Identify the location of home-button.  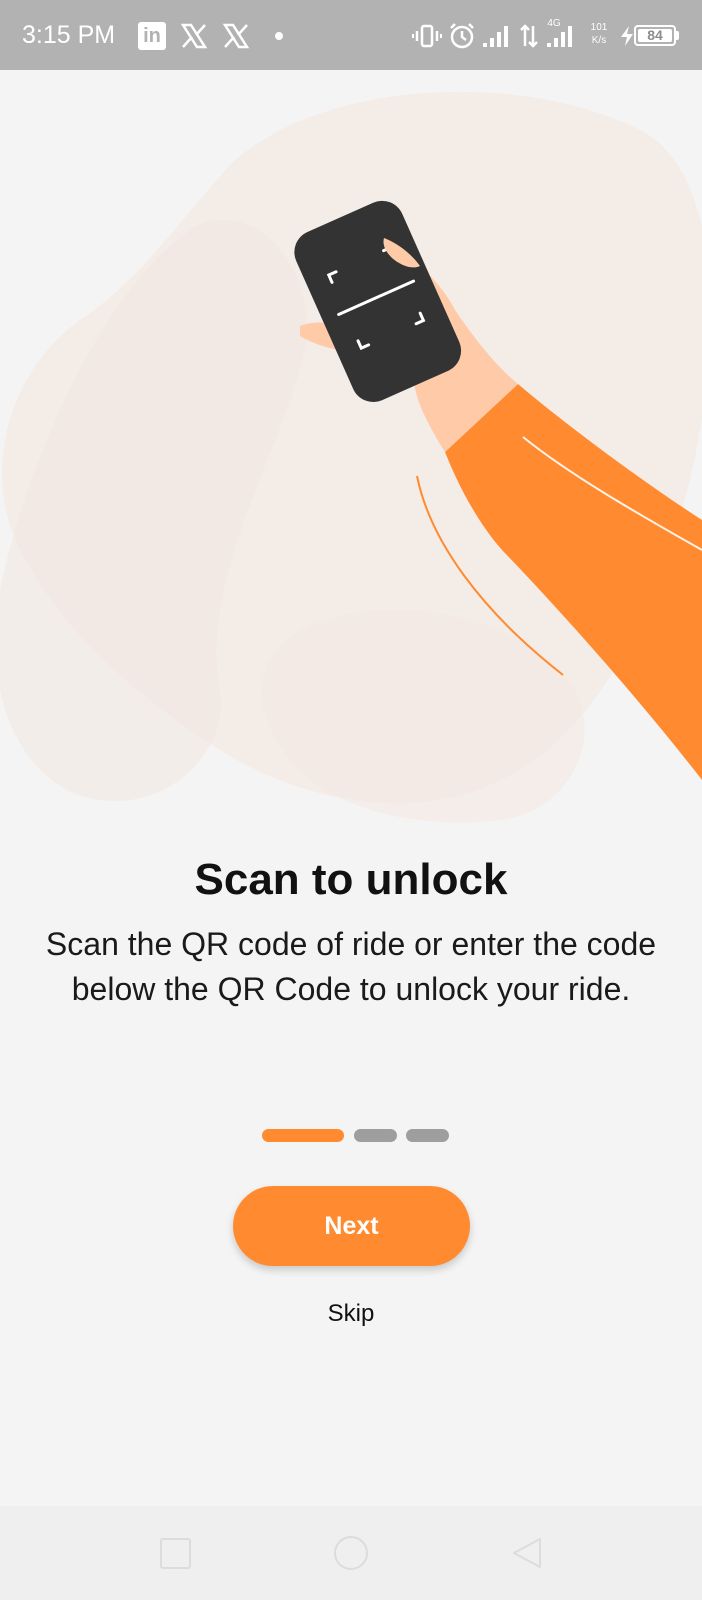
(351, 1553).